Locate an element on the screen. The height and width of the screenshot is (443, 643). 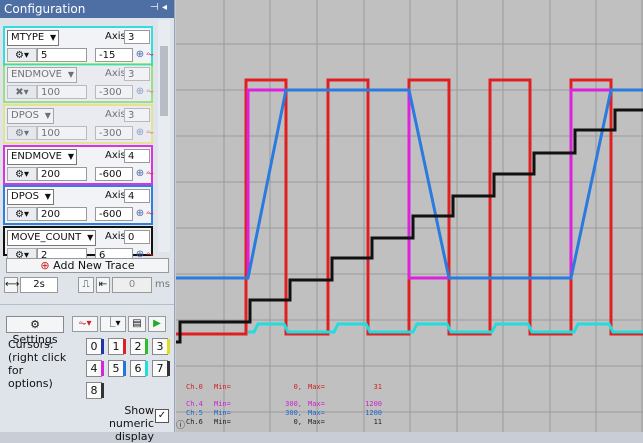
offset-value: -15 is located at coordinates (107, 55).